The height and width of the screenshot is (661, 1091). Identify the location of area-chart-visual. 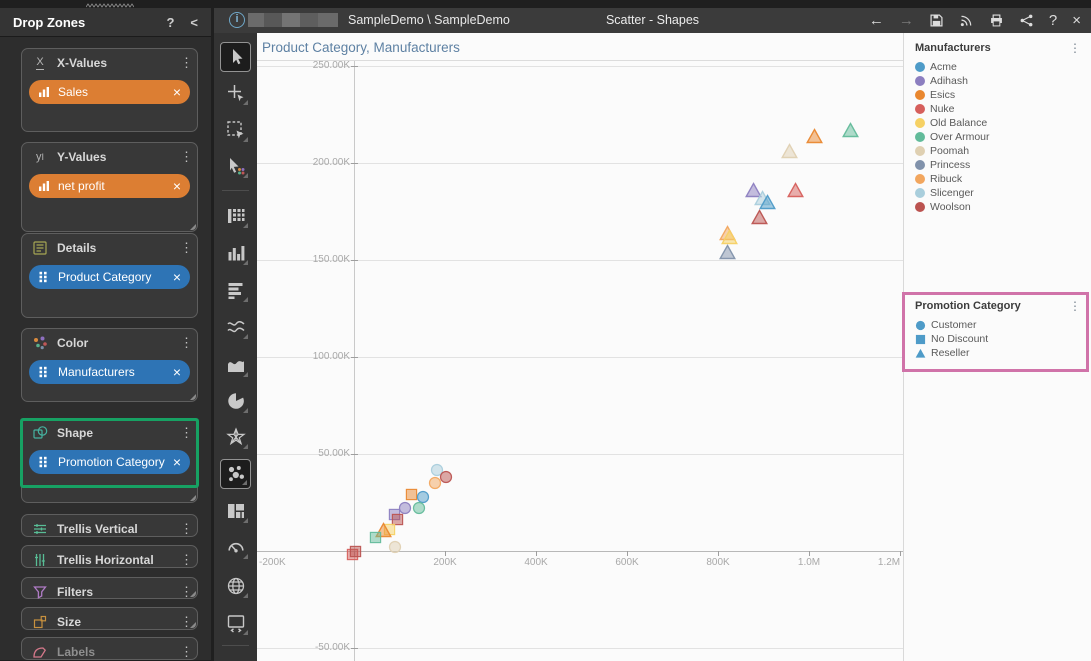
(235, 365).